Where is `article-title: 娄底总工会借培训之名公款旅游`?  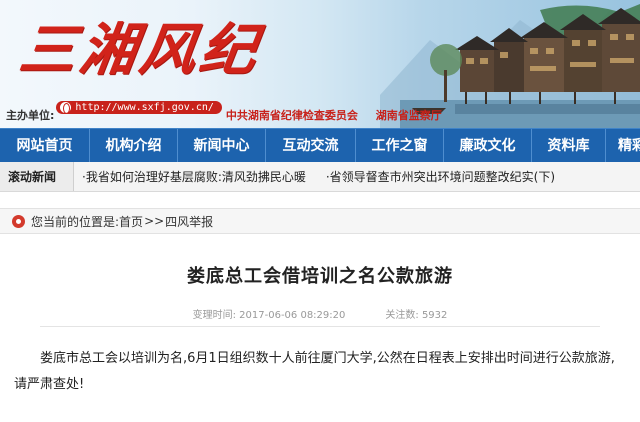
article-title: 娄底总工会借培训之名公款旅游 is located at coordinates (320, 276).